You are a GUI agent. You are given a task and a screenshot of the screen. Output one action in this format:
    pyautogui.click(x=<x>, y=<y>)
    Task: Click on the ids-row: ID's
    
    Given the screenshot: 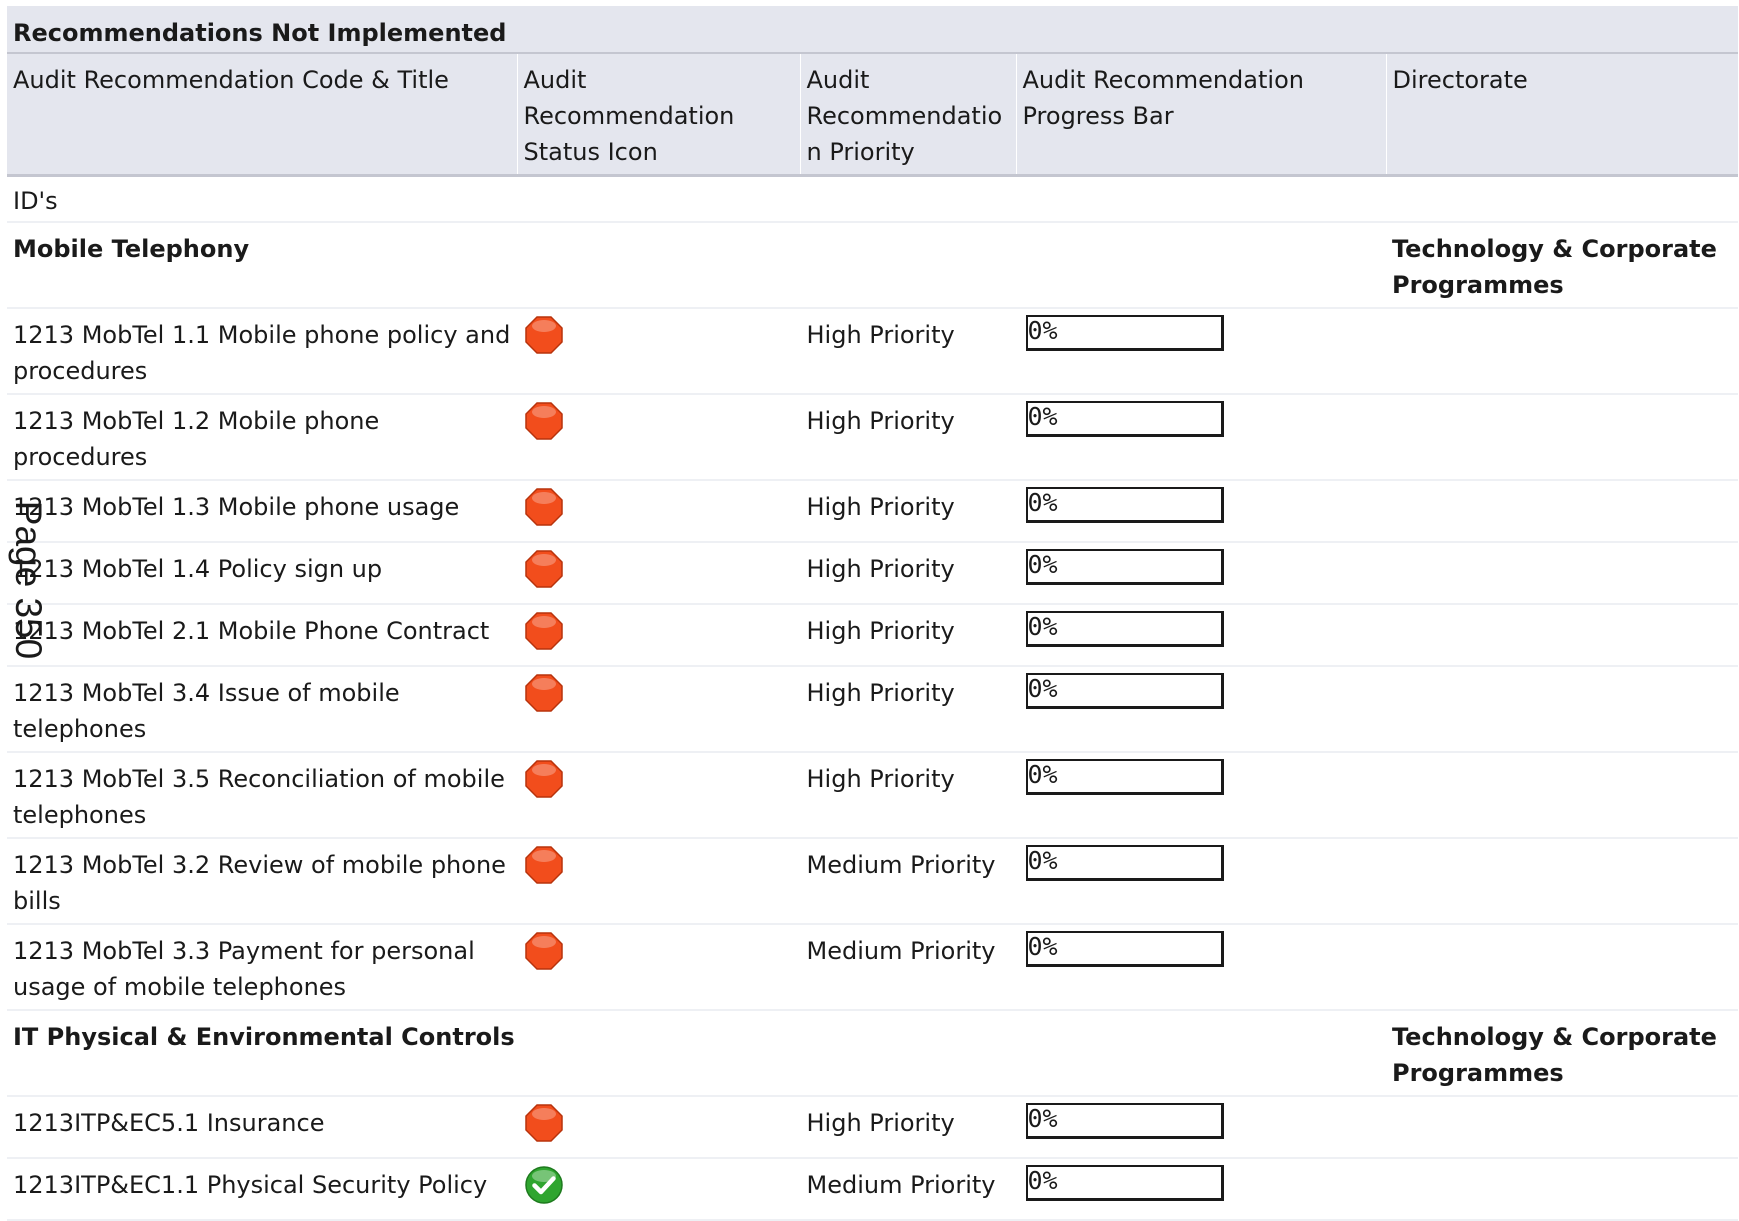 What is the action you would take?
    pyautogui.click(x=872, y=199)
    